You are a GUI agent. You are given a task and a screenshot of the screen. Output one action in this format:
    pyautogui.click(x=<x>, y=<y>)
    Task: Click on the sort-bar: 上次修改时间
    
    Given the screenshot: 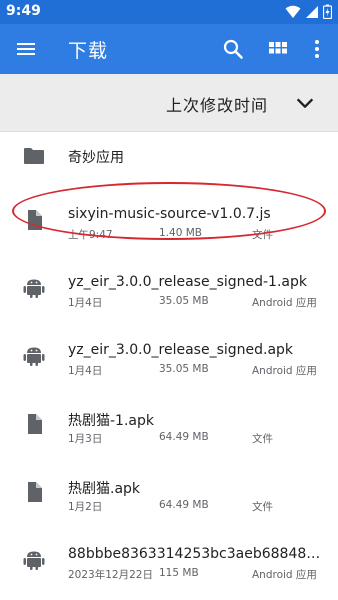 What is the action you would take?
    pyautogui.click(x=169, y=103)
    